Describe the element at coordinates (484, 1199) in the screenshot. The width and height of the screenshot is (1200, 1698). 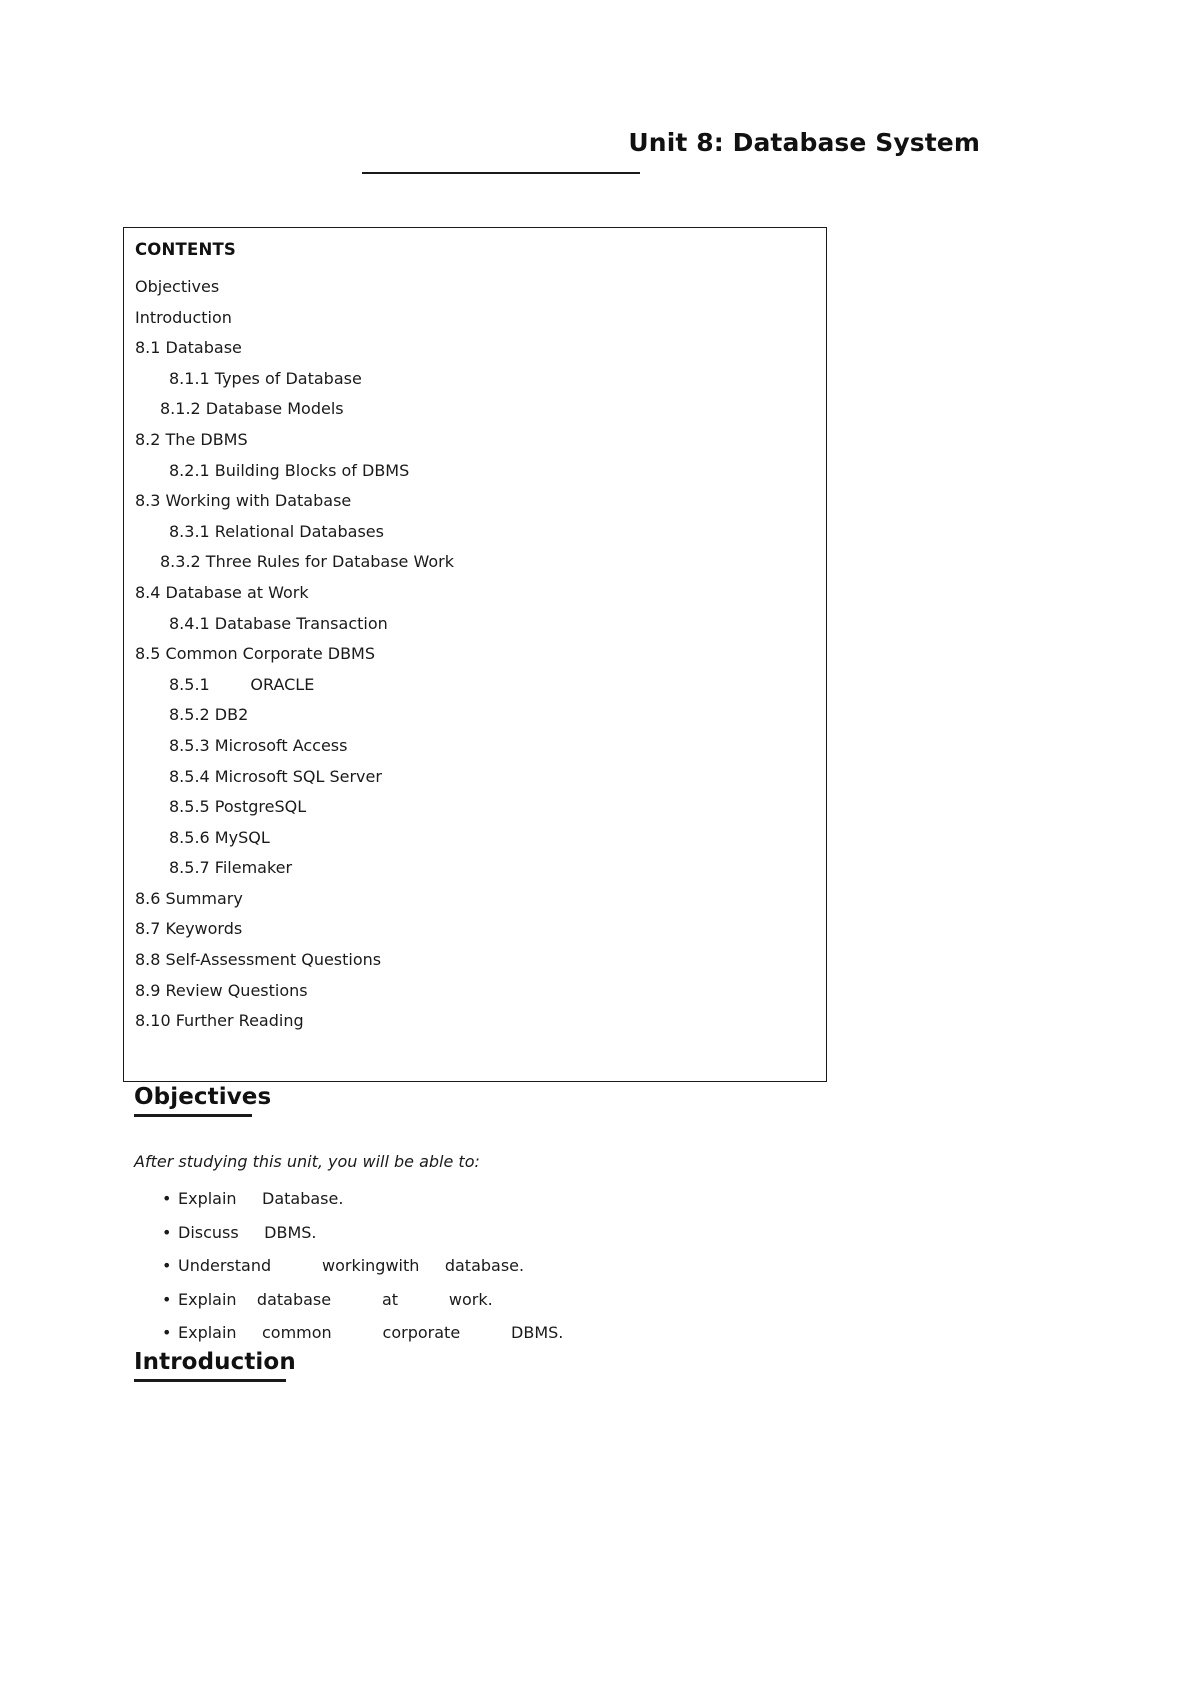
I see `objective-bullet-item: • Explain Database.` at that location.